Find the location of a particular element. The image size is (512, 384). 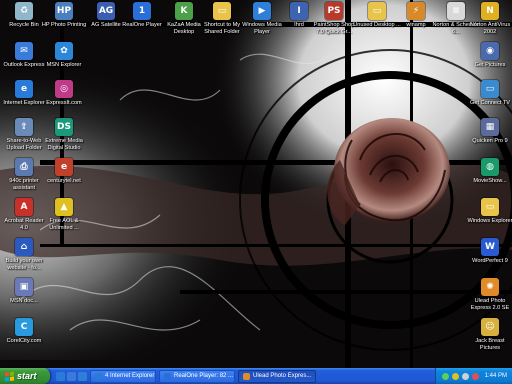

desktop-icon: W WordPerfect 9 is located at coordinates (489, 251).